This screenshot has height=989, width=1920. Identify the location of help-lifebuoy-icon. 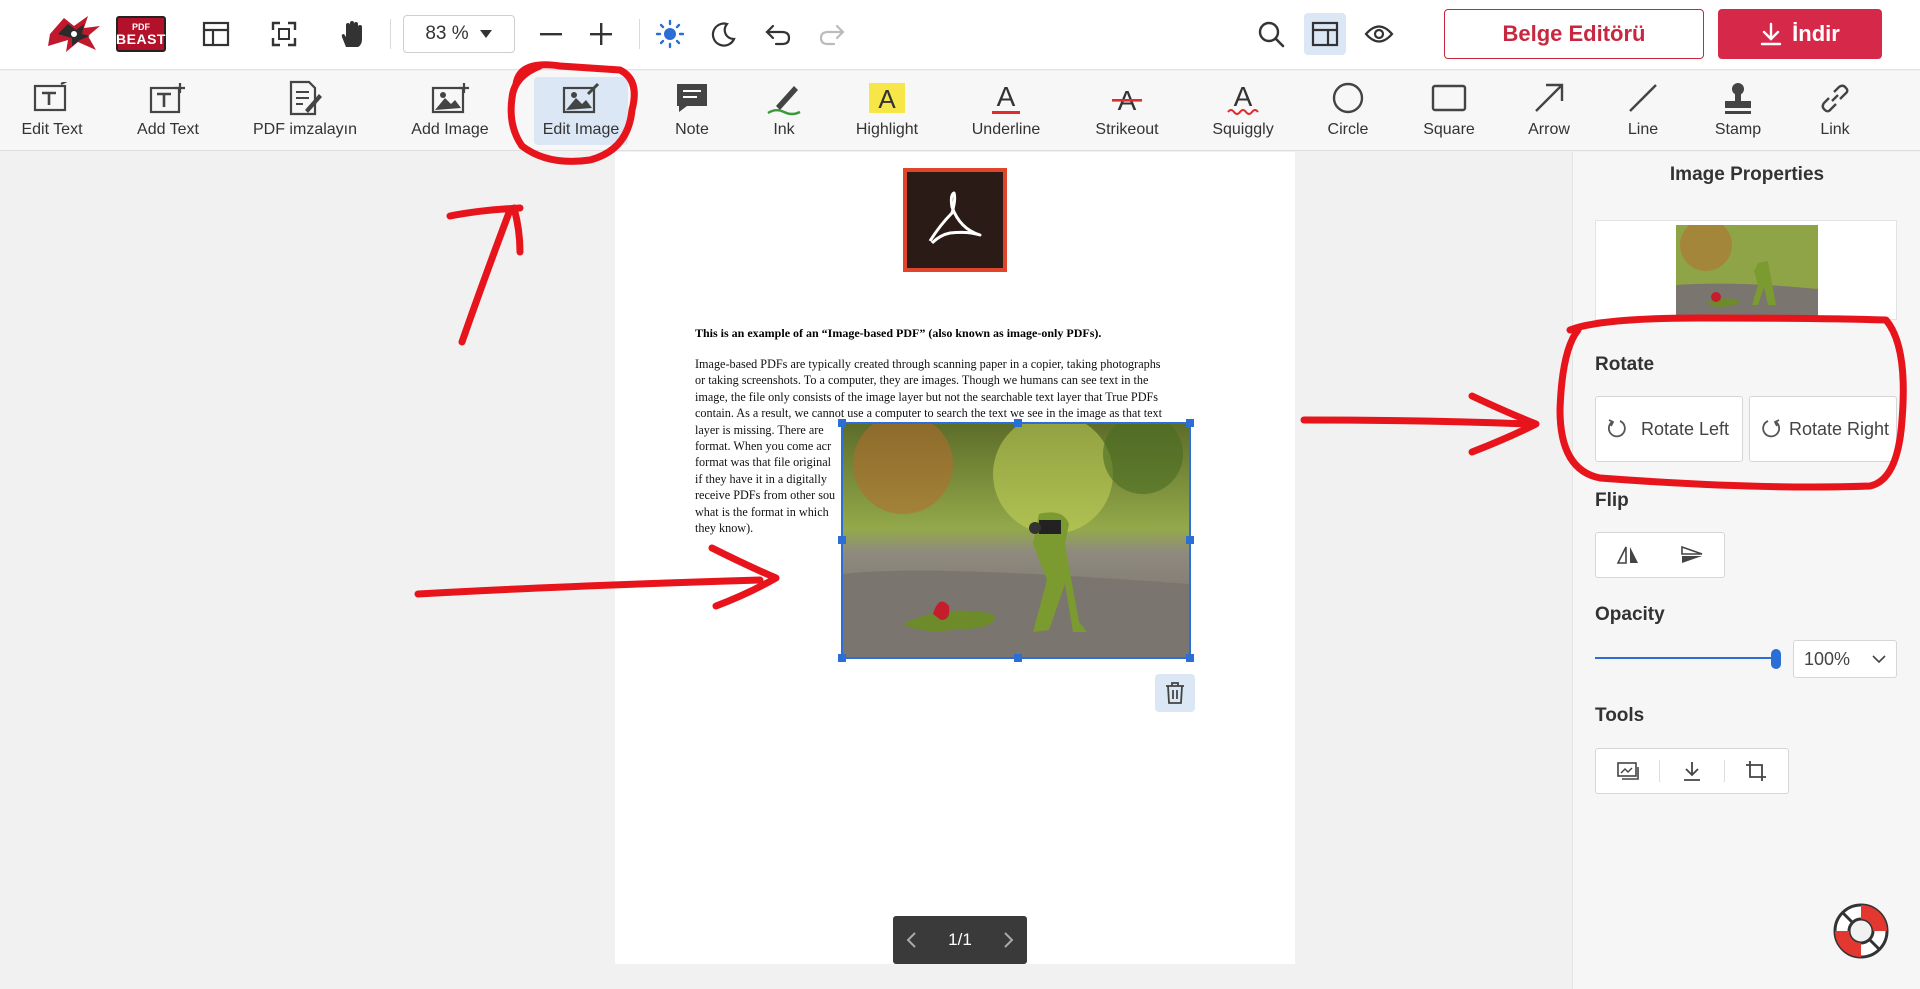
(1861, 931).